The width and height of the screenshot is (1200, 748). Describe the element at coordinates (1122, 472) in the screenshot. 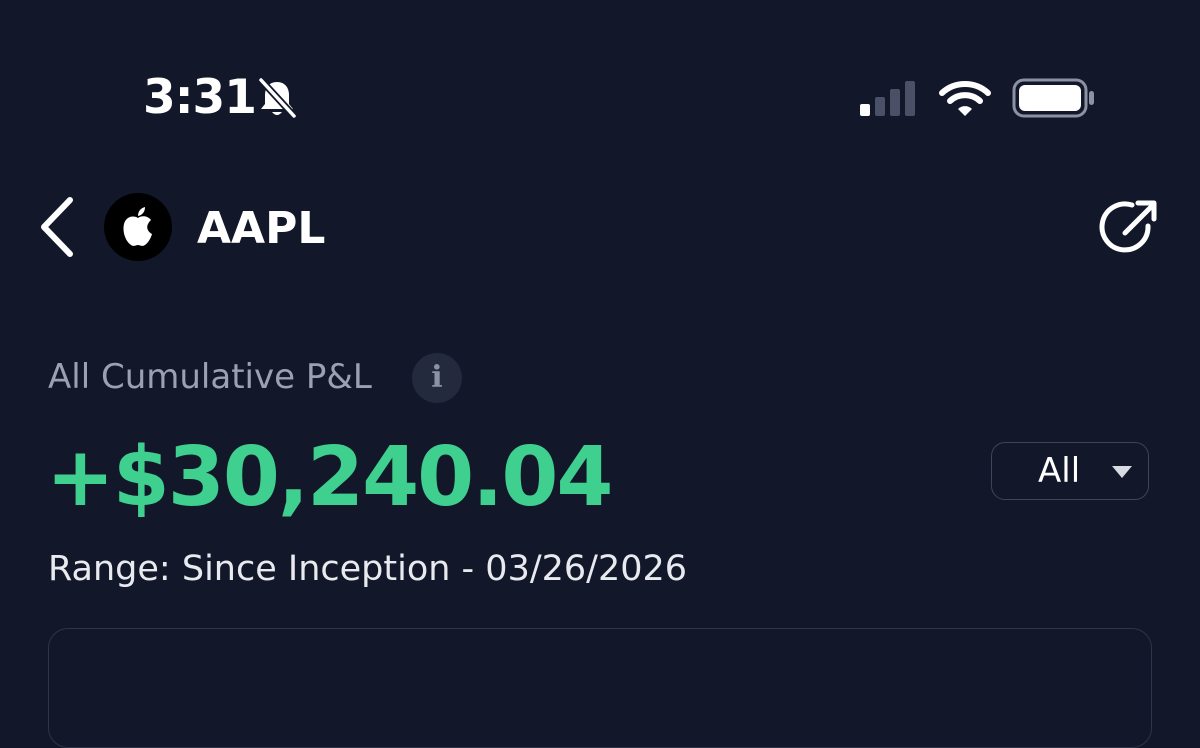

I see `caret-down-icon` at that location.